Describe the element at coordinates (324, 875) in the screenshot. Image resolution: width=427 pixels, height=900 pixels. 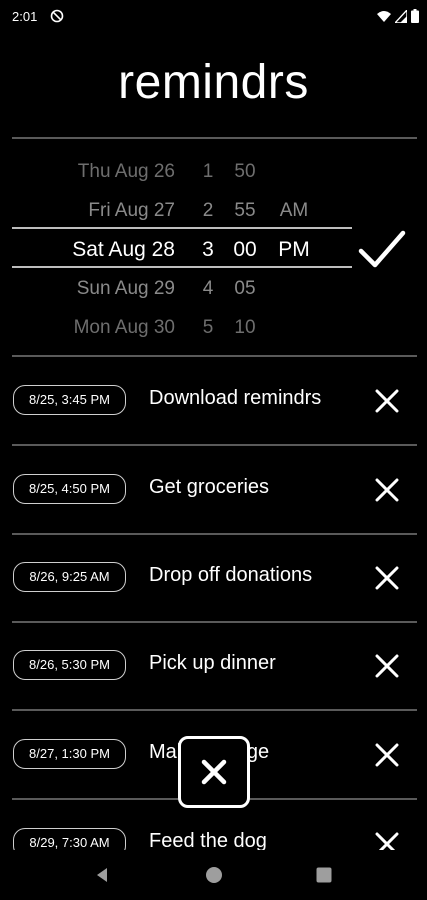
I see `recents-icon` at that location.